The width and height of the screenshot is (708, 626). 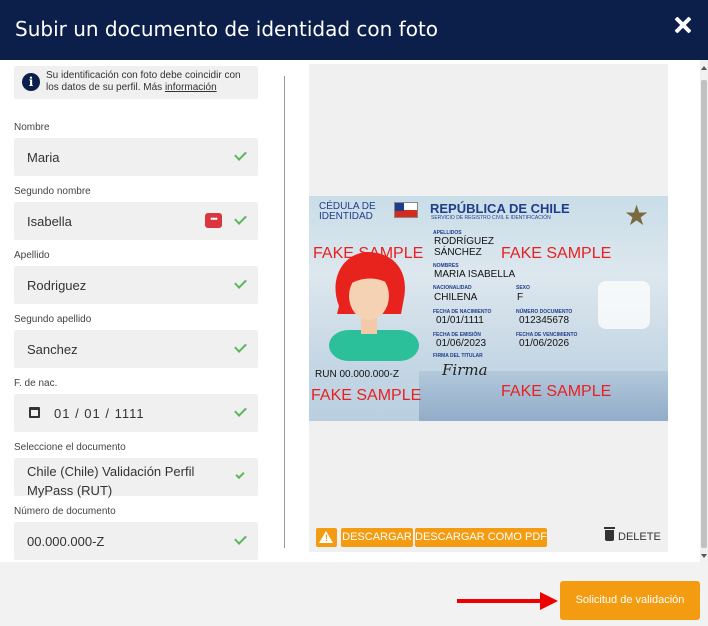 What do you see at coordinates (452, 288) in the screenshot?
I see `card-nacionalidad-label: NACIONALIDAD` at bounding box center [452, 288].